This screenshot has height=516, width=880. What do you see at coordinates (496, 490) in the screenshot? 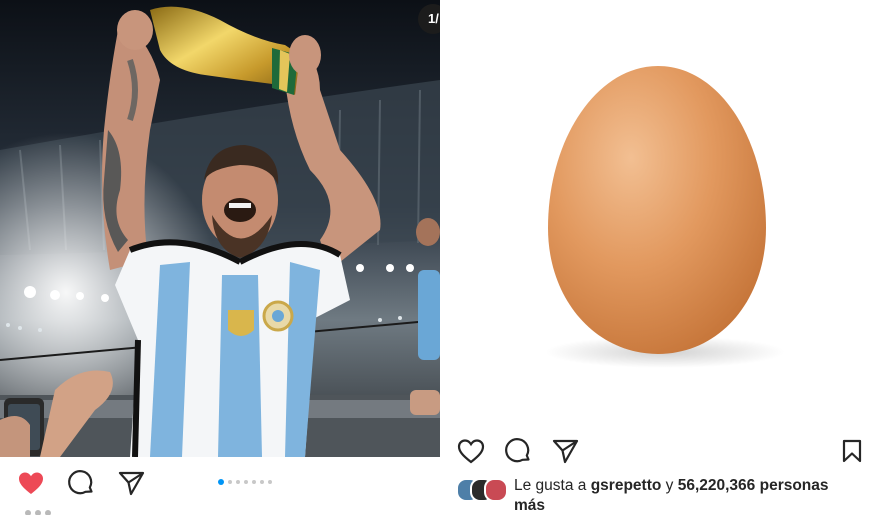
I see `avatar` at bounding box center [496, 490].